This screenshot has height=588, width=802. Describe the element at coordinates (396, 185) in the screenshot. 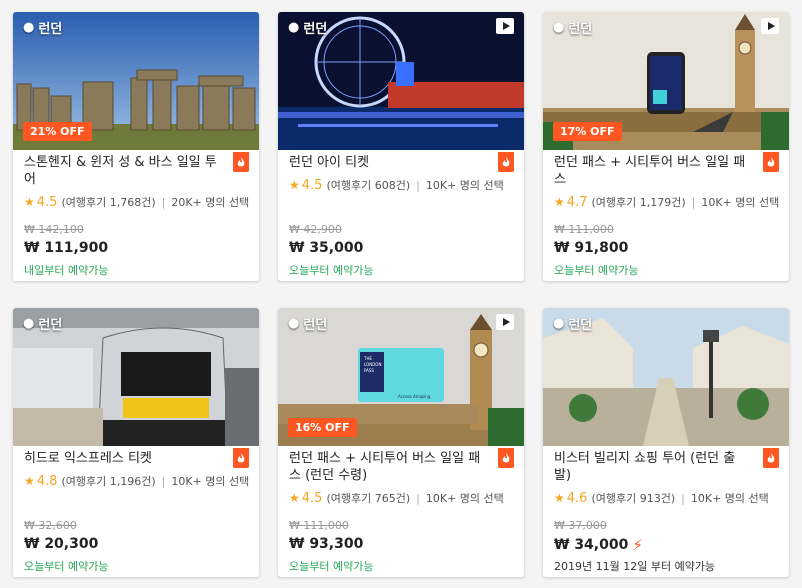

I see `rating-row: ★ 4.5 (여행후기 608건) | 10K+ 명의 선택` at that location.